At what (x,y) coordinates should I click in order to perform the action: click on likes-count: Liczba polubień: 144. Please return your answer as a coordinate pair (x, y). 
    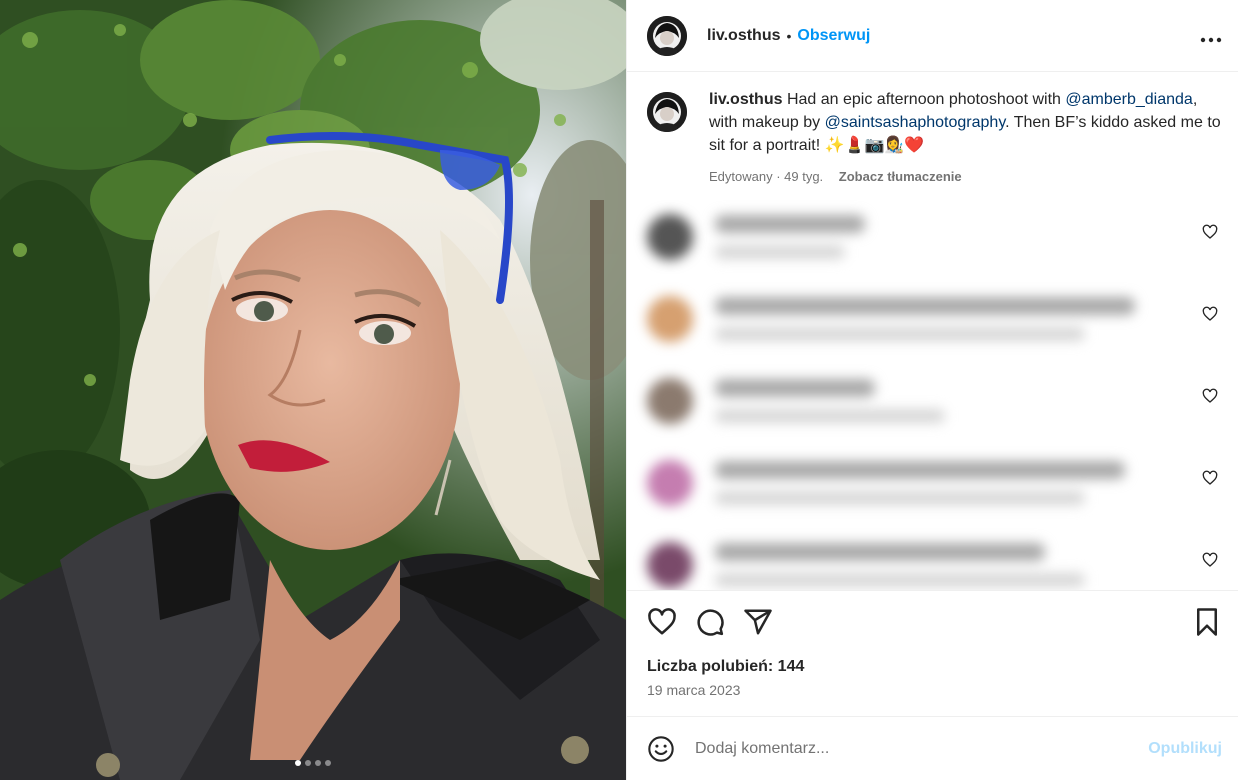
    Looking at the image, I should click on (932, 666).